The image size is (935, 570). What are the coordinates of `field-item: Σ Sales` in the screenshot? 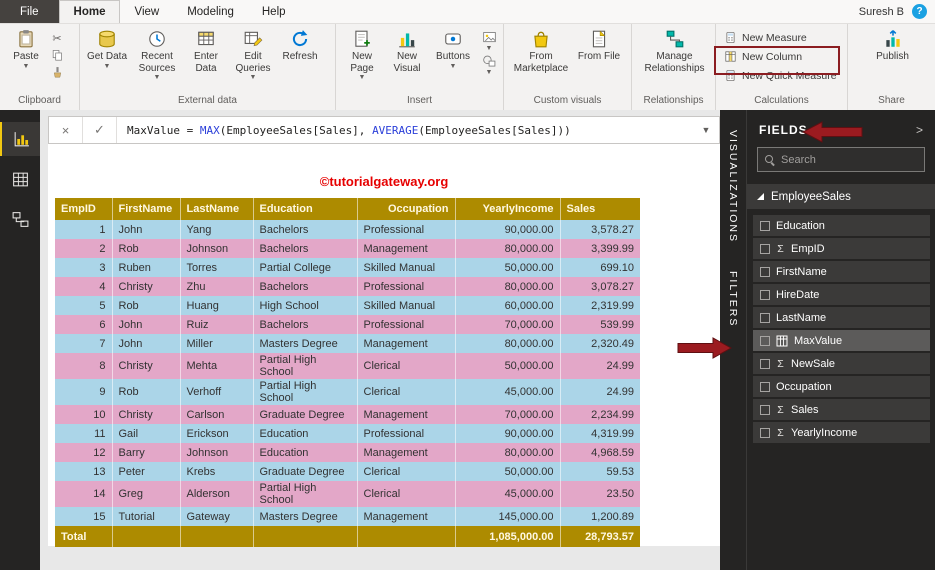 It's located at (841, 409).